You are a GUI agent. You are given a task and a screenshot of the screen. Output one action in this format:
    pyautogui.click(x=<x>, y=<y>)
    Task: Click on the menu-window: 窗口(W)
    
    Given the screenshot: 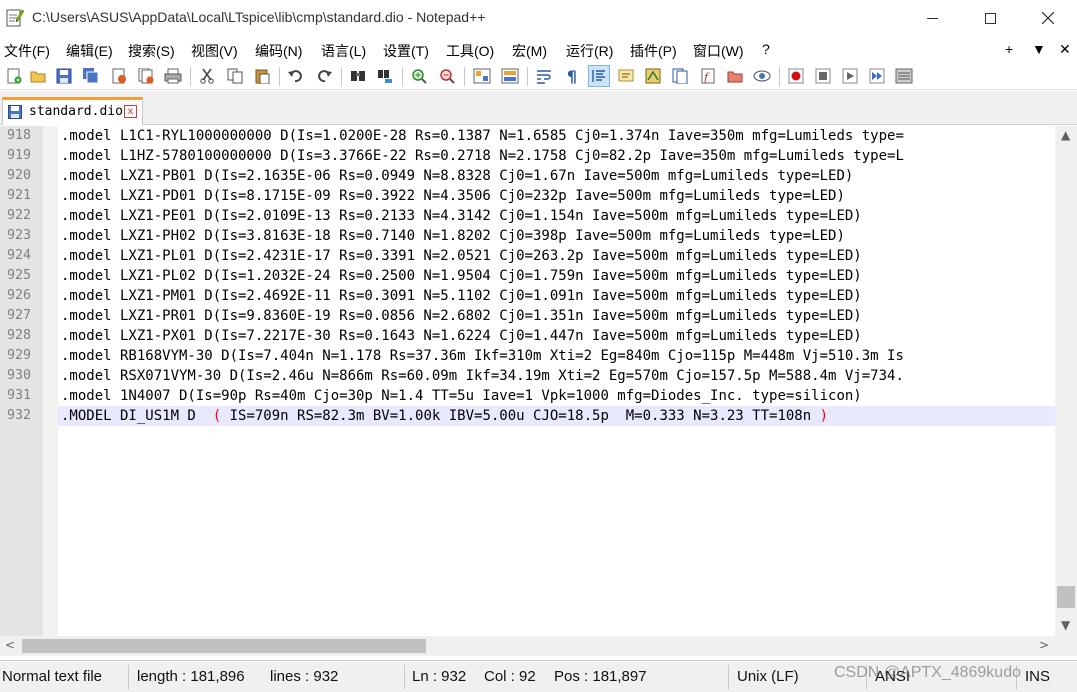 What is the action you would take?
    pyautogui.click(x=718, y=51)
    